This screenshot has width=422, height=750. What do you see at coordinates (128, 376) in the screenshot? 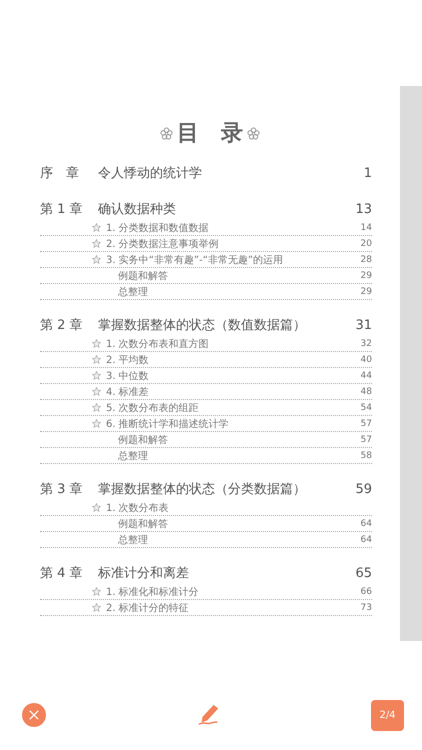
I see `entry-title: 3. 中位数` at bounding box center [128, 376].